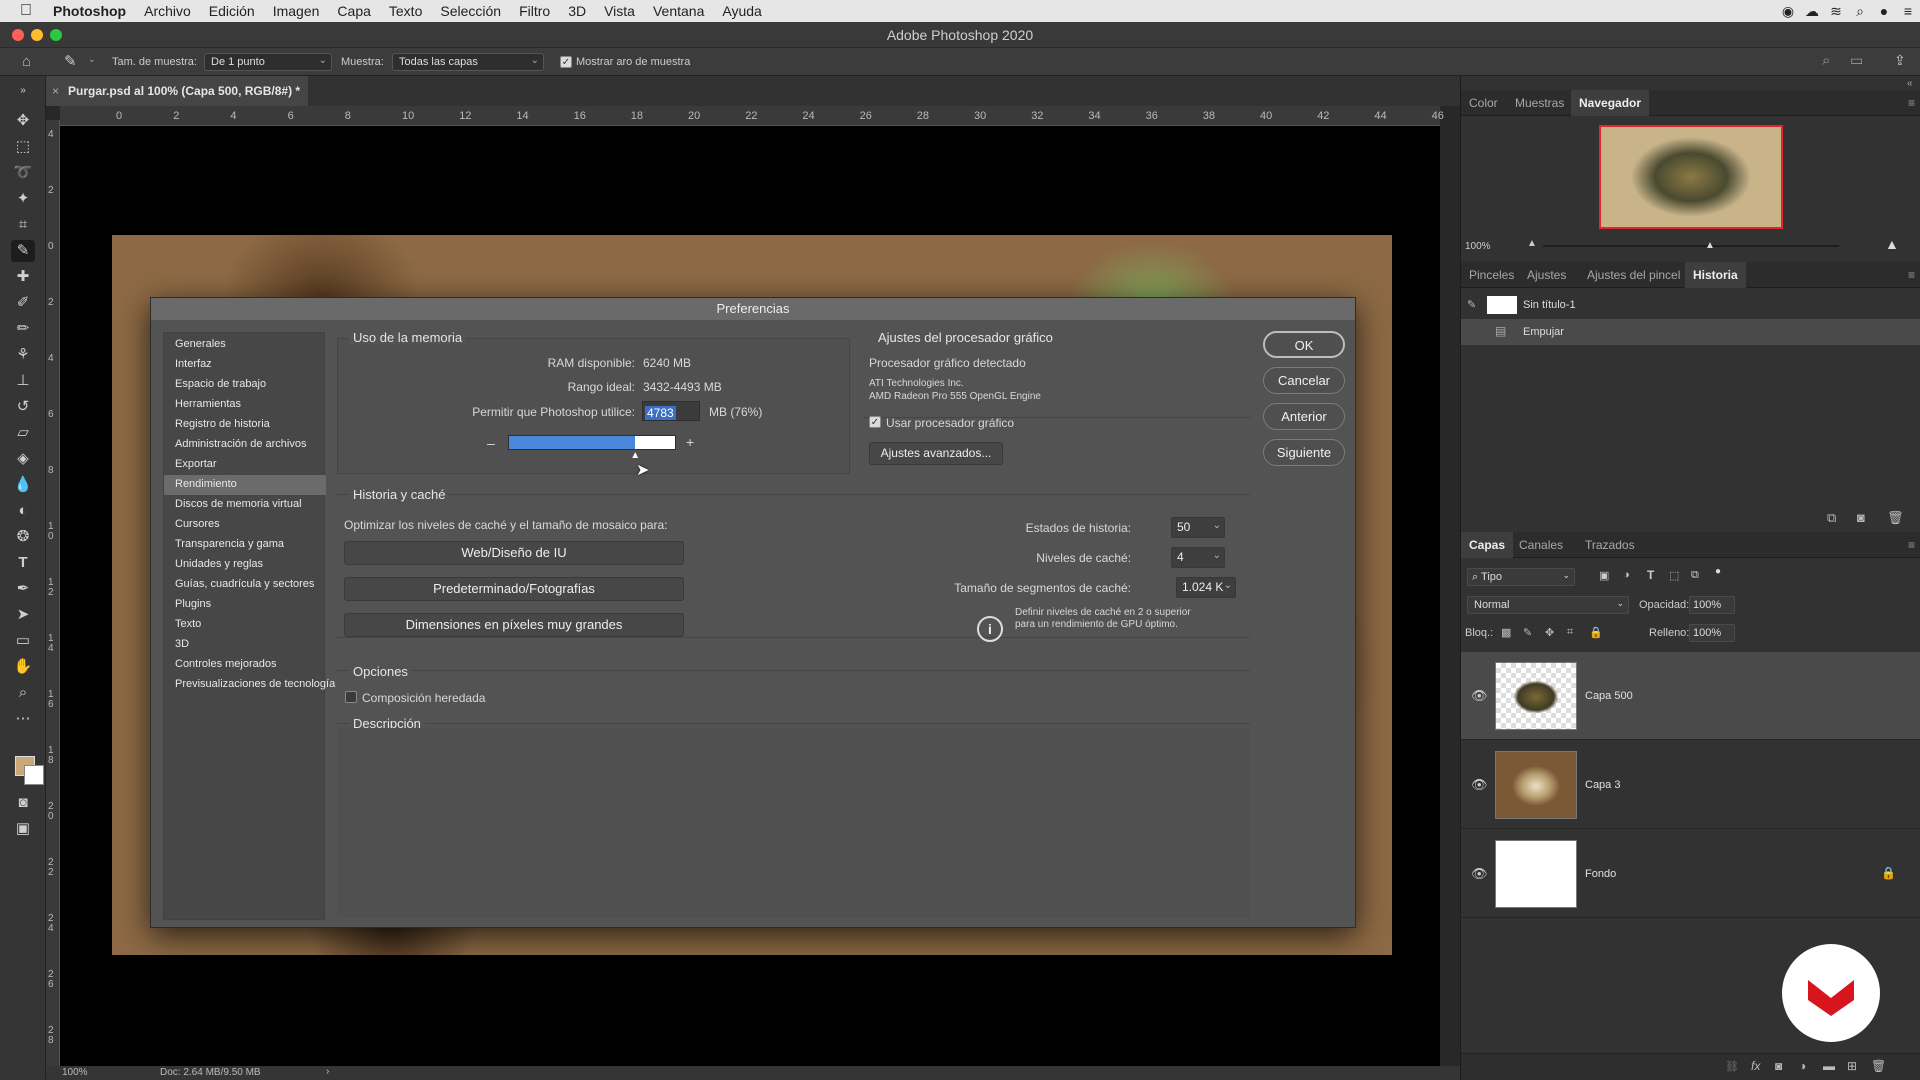 This screenshot has width=1920, height=1080. Describe the element at coordinates (1836, 11) in the screenshot. I see `wifi-icon: ≋` at that location.